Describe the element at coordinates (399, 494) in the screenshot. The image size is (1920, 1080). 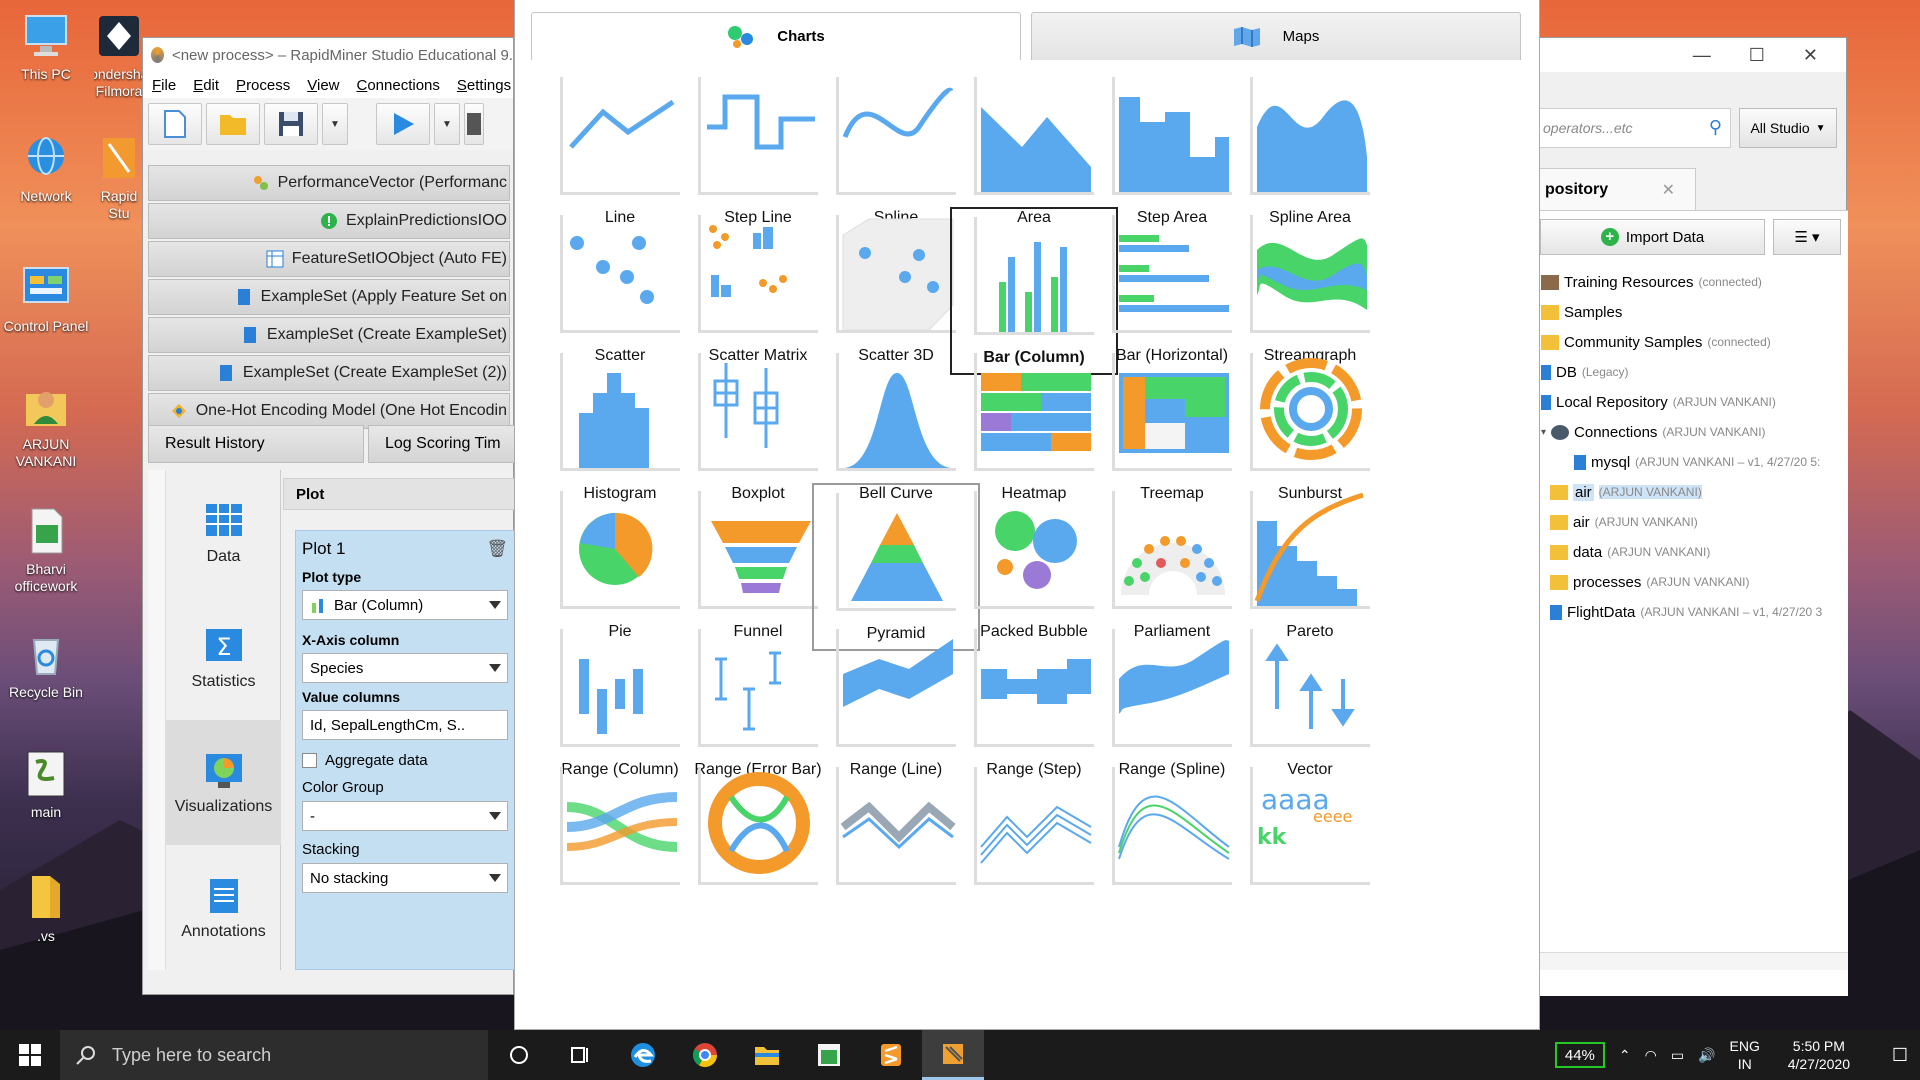
I see `plot-header: Plot` at that location.